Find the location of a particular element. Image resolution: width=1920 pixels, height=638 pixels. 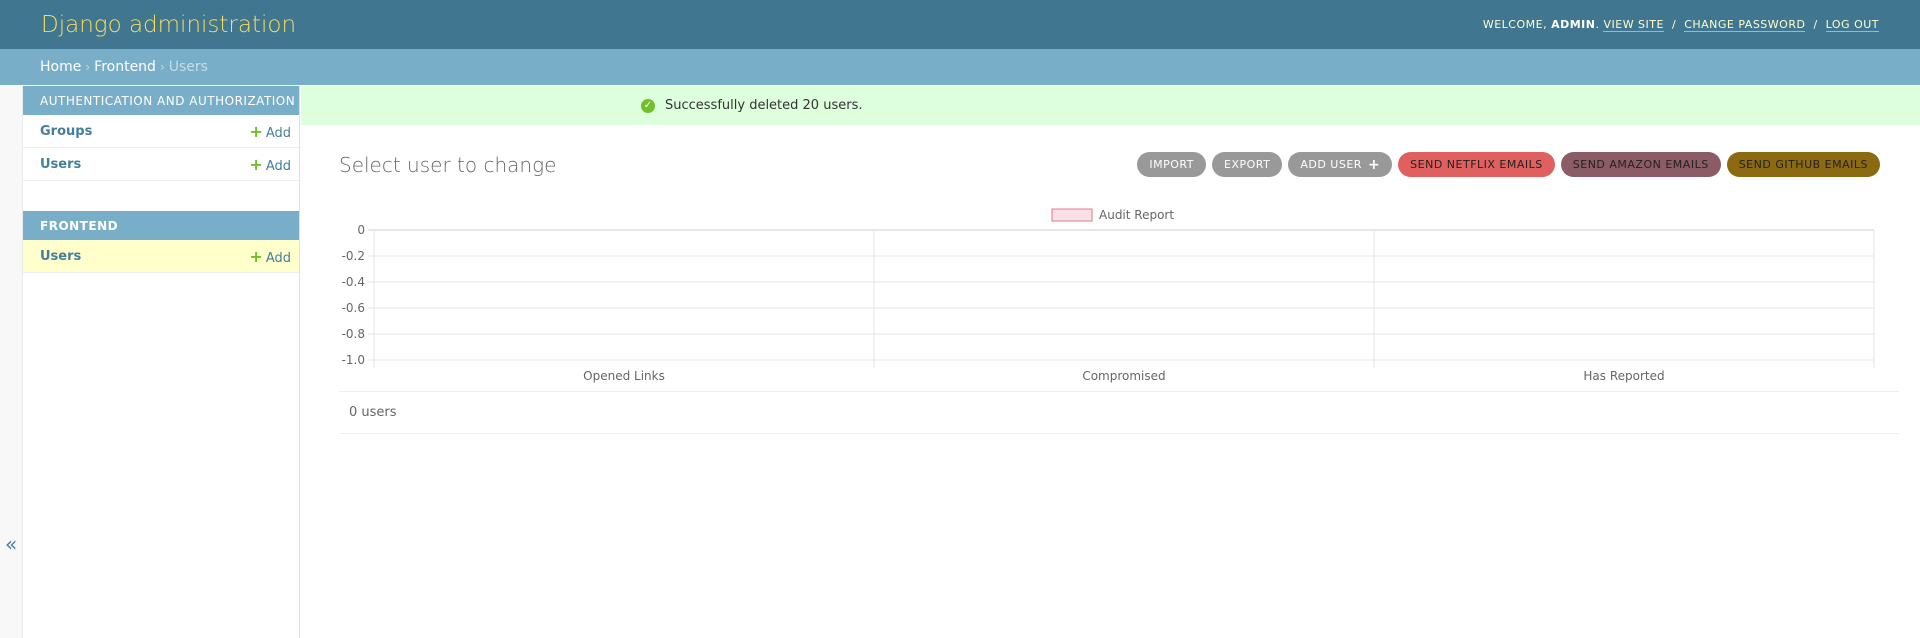

username: admin is located at coordinates (1573, 24).